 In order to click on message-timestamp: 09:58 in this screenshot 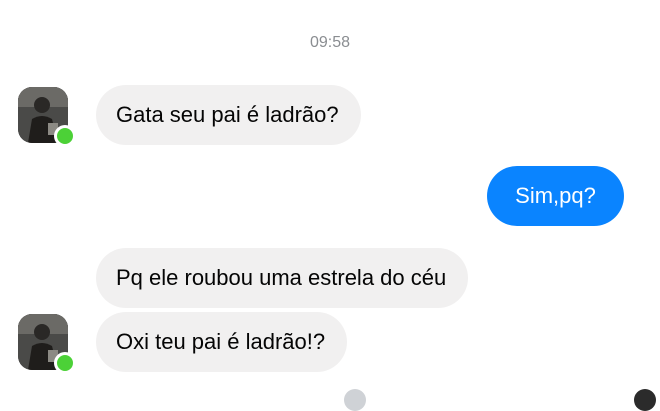, I will do `click(330, 42)`.